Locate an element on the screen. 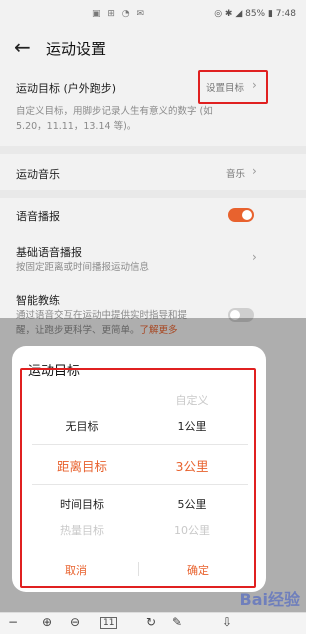  goal-row-title: 运动目标 (户外跑步) is located at coordinates (66, 88).